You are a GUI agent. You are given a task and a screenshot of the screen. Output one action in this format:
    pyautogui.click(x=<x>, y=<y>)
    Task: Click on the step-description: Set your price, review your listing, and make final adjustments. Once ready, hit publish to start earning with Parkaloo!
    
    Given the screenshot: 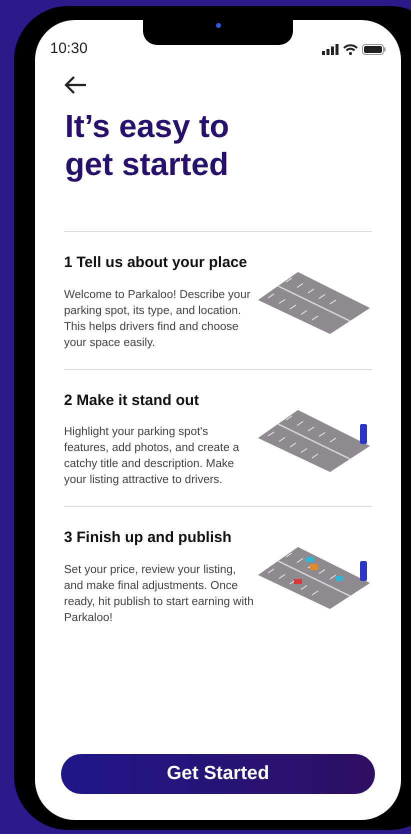 What is the action you would take?
    pyautogui.click(x=159, y=594)
    